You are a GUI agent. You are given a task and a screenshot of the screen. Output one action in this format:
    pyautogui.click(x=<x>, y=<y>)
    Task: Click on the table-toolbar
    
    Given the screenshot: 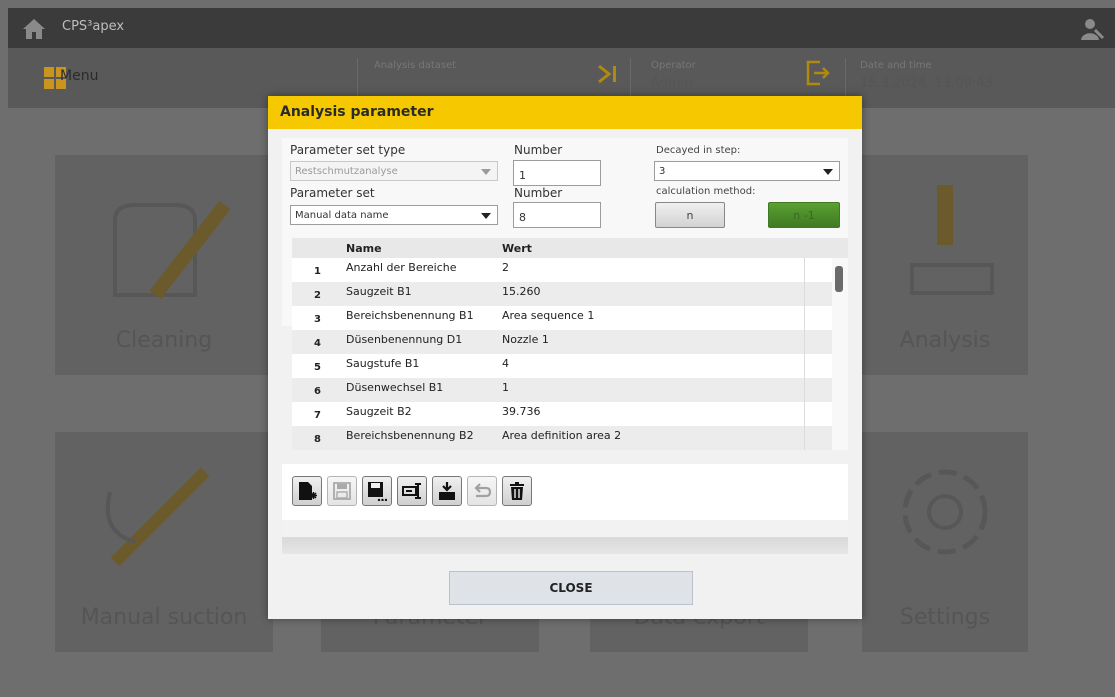 What is the action you would take?
    pyautogui.click(x=565, y=492)
    